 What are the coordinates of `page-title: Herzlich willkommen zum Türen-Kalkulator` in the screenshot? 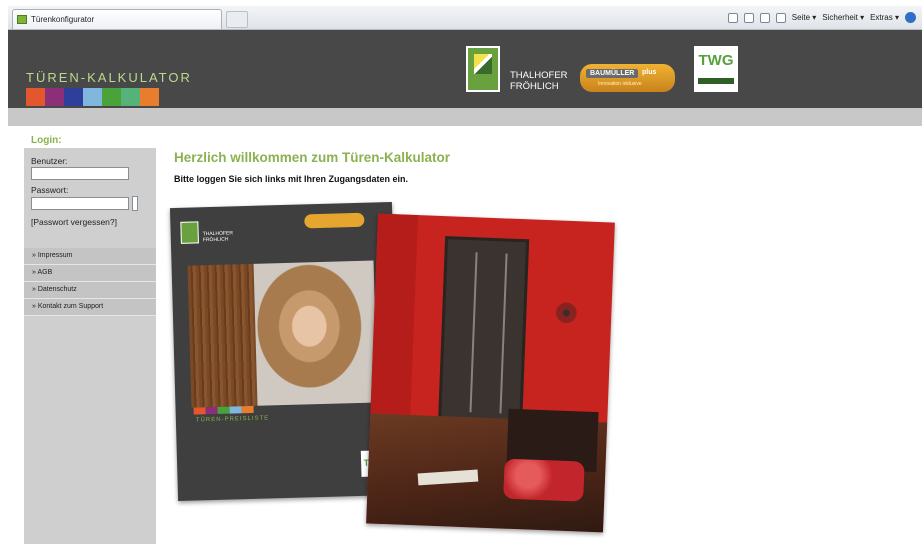 It's located at (312, 157).